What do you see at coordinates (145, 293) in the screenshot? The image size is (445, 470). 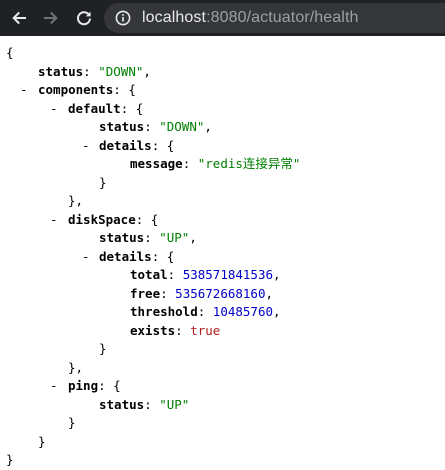 I see `free-key: free` at bounding box center [145, 293].